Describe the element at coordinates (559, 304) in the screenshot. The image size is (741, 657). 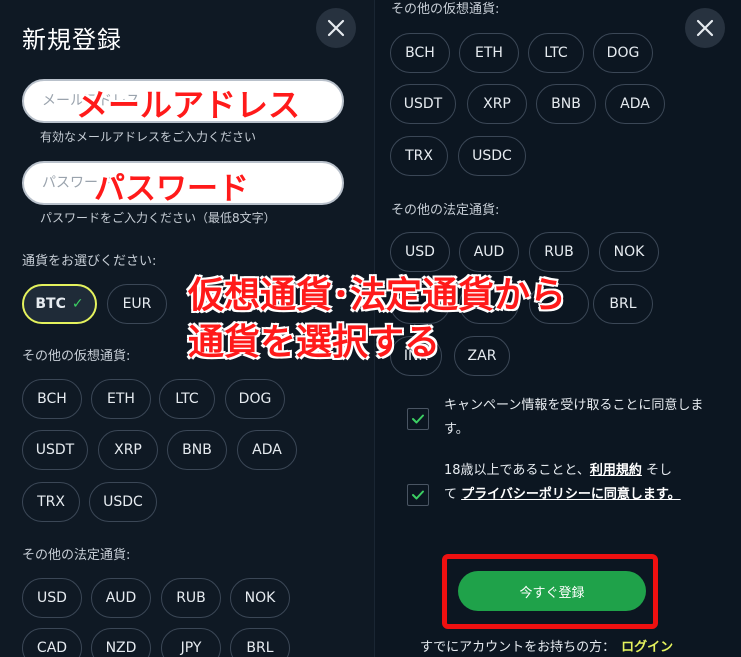
I see `fiat-chip-jpy` at that location.